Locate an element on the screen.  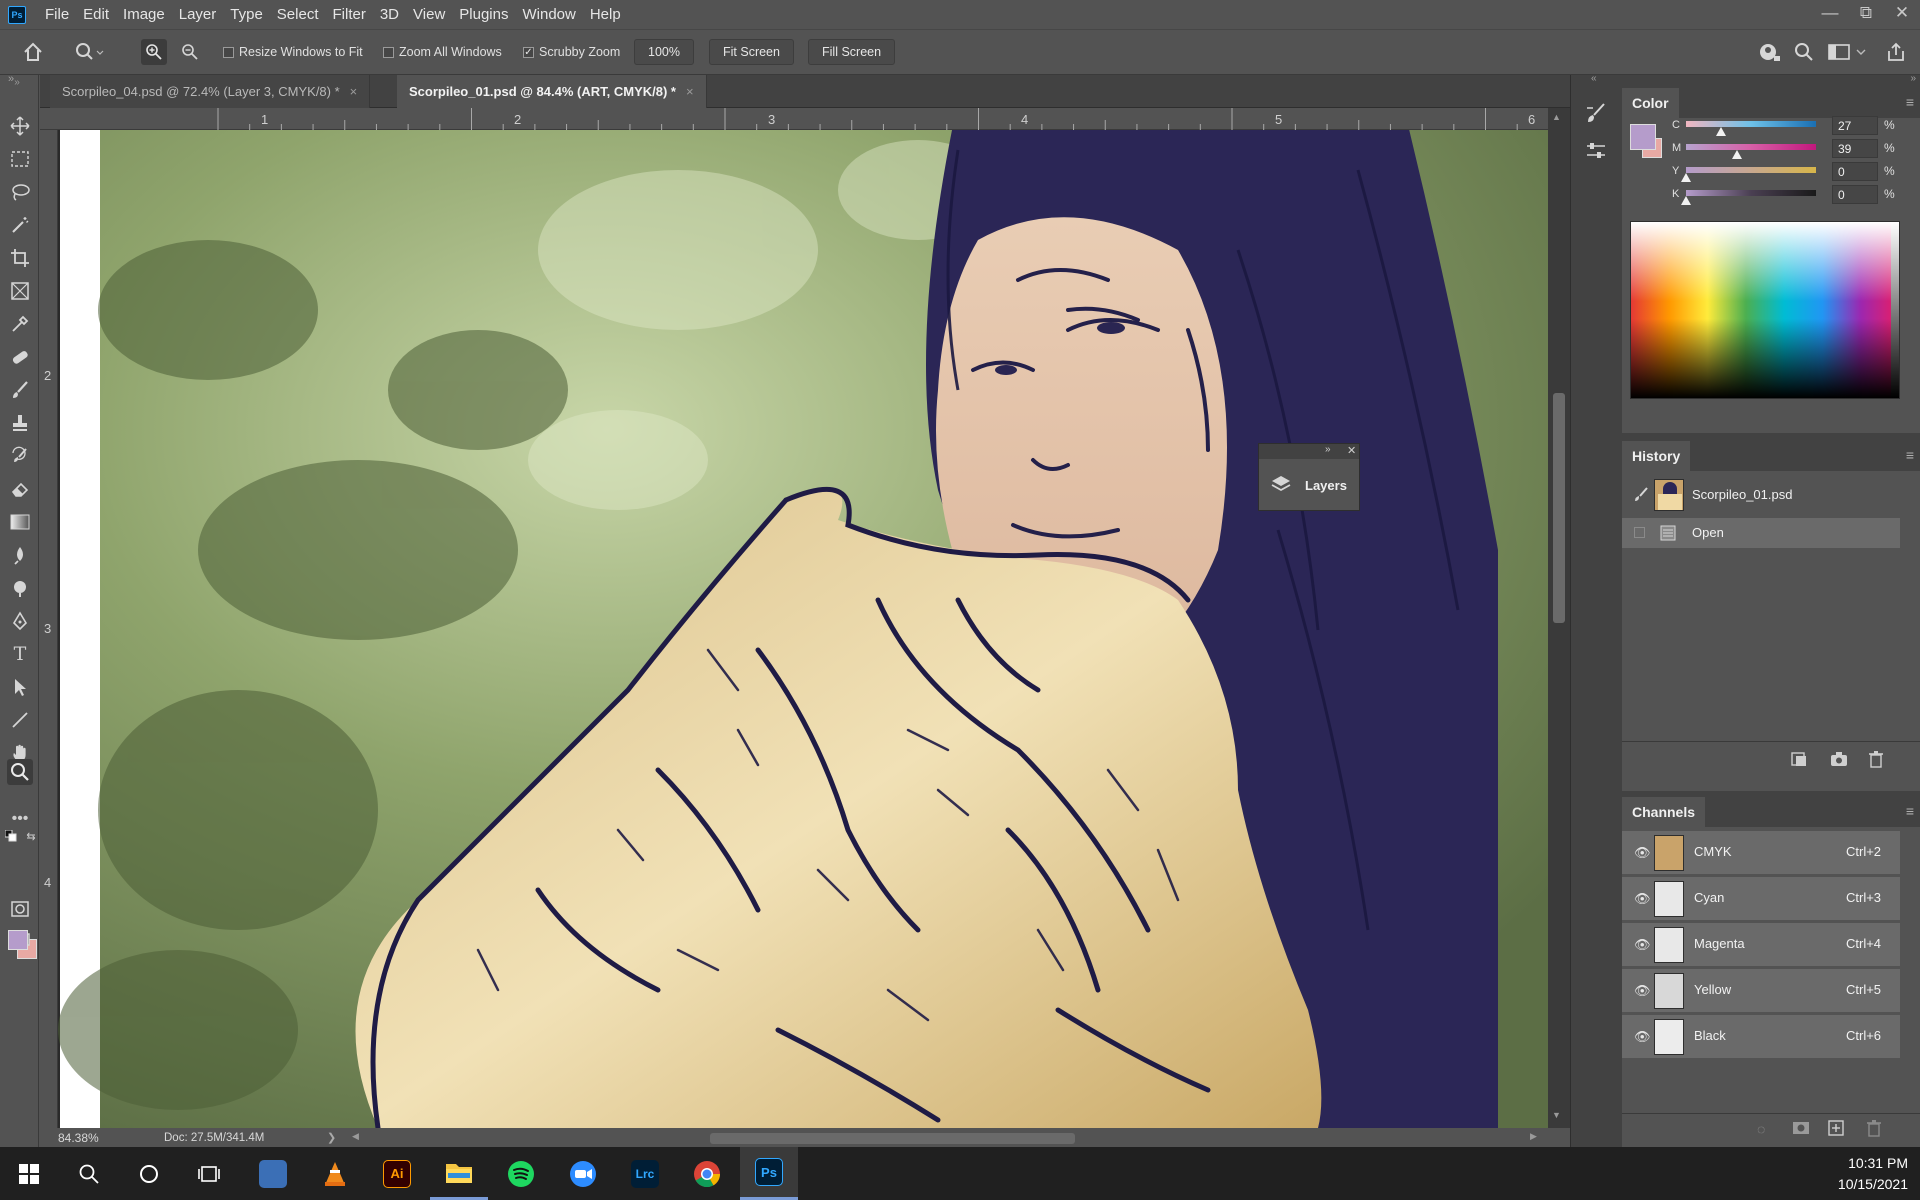
scroll-up-icon: ▲ is located at coordinates (1556, 117).